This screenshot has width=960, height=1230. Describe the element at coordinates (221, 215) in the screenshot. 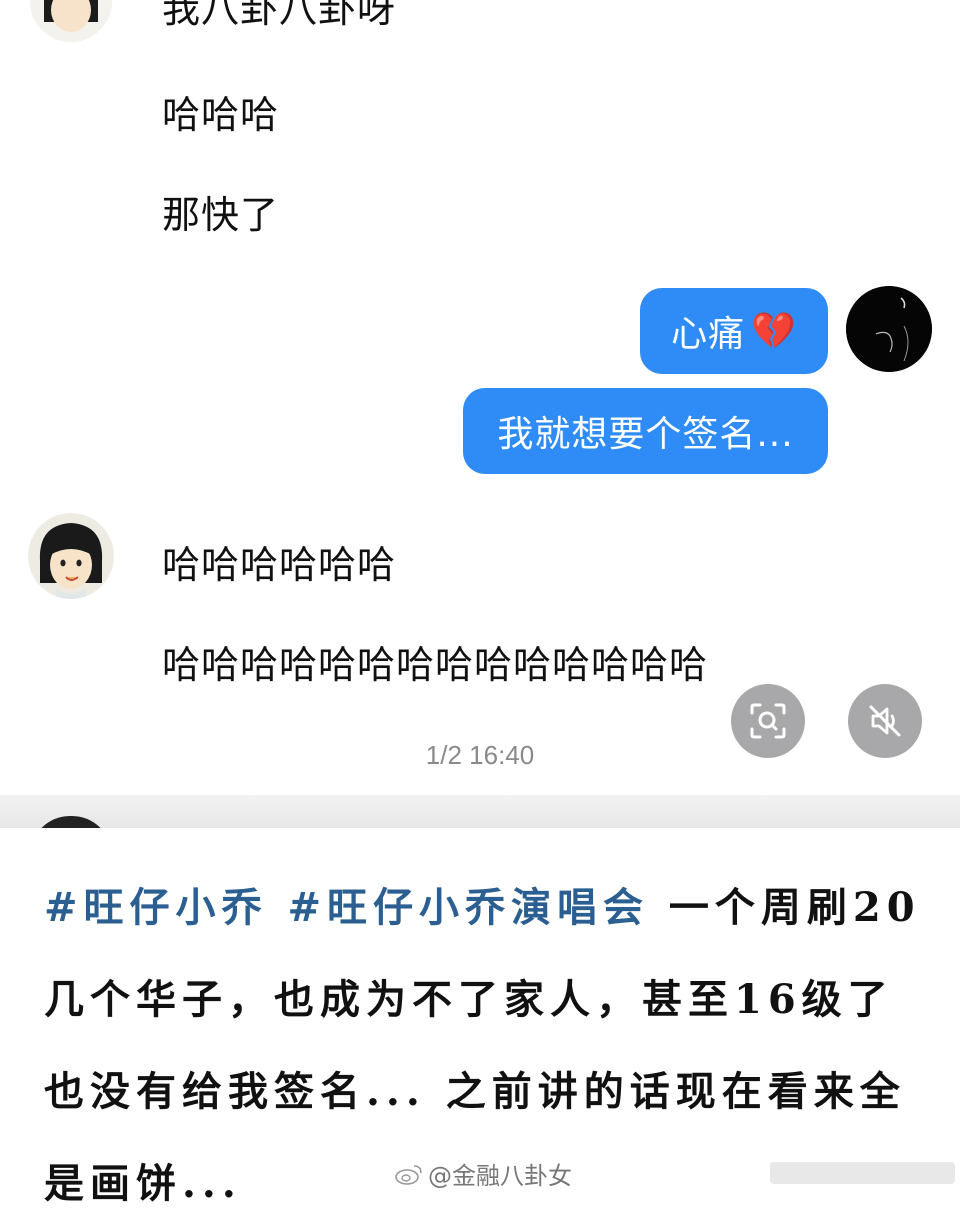

I see `chat-message: 那快了` at that location.